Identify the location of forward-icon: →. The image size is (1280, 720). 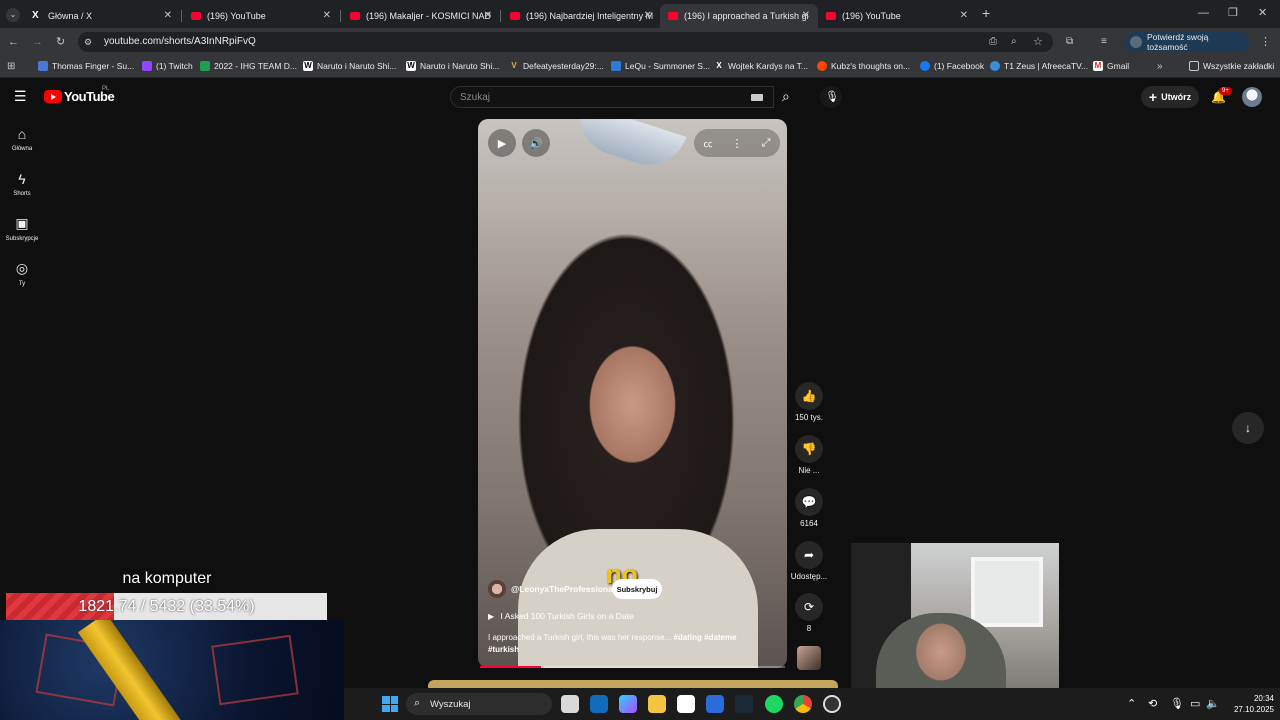
(37, 42).